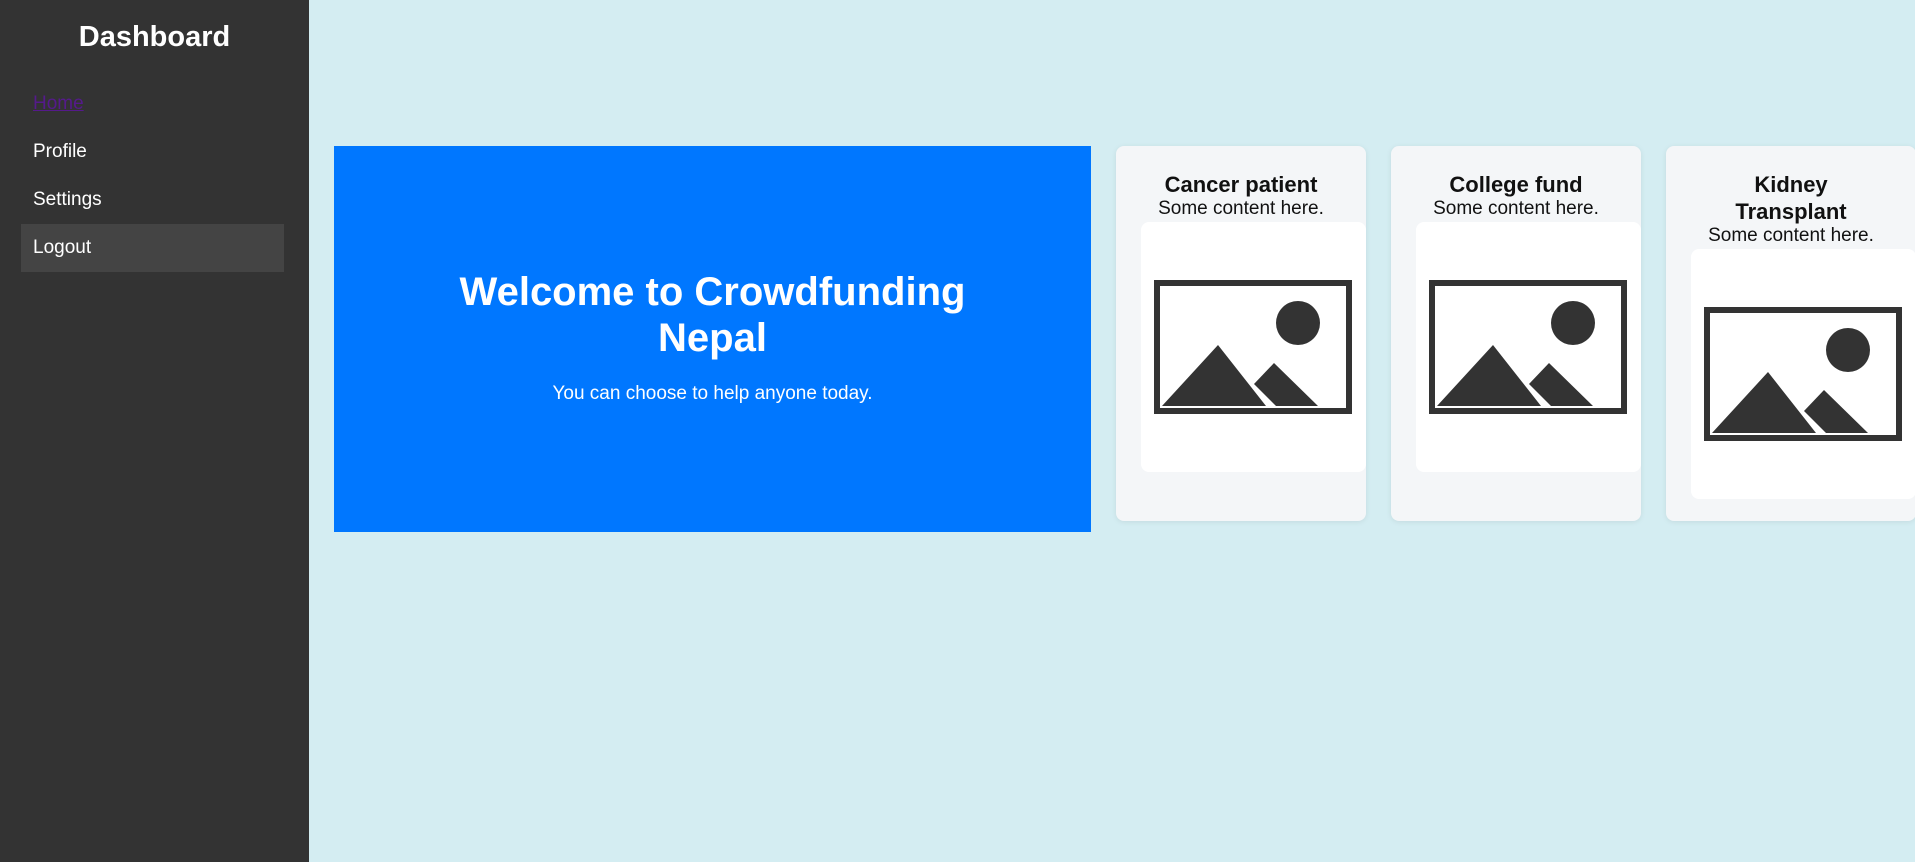 The height and width of the screenshot is (862, 1915). I want to click on campaign-card-kidney: Kidney Transplant Some content here., so click(1790, 333).